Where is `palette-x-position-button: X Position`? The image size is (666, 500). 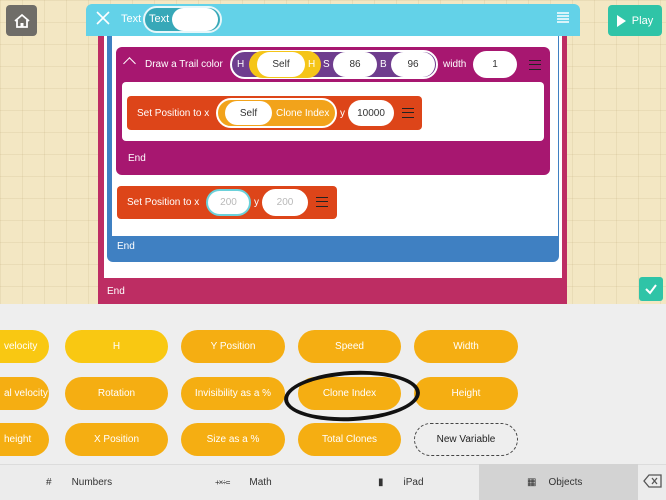 palette-x-position-button: X Position is located at coordinates (116, 439).